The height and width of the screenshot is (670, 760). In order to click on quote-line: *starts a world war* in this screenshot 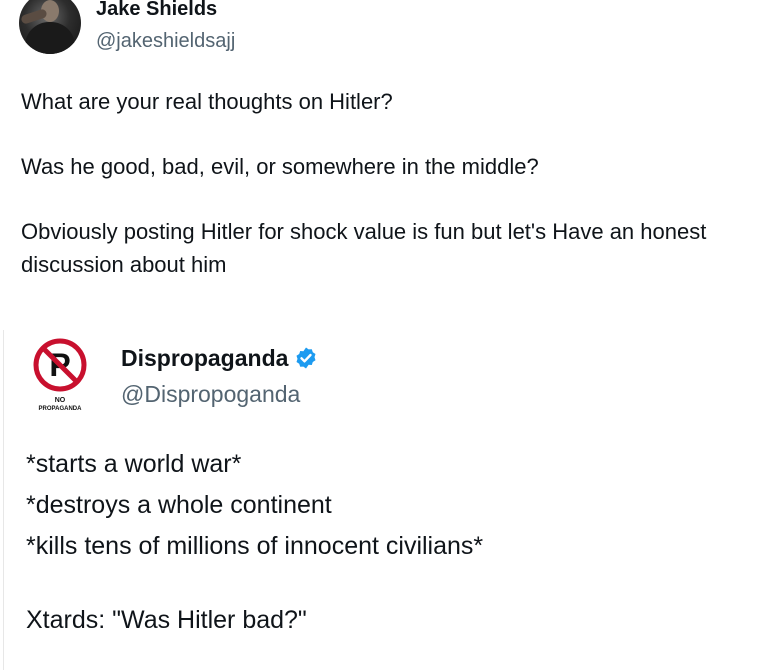, I will do `click(134, 464)`.